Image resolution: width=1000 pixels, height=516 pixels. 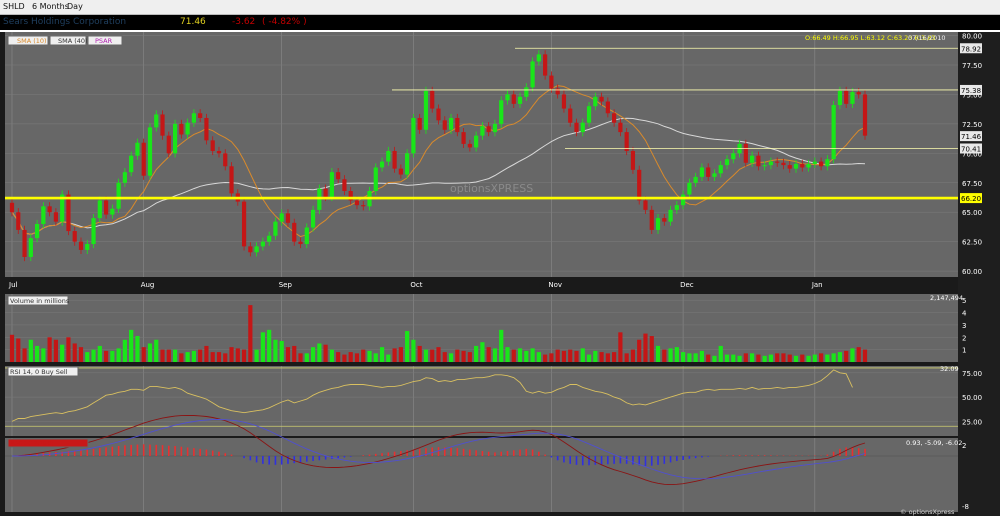 I want to click on symbol-label: SHLD, so click(x=14, y=7).